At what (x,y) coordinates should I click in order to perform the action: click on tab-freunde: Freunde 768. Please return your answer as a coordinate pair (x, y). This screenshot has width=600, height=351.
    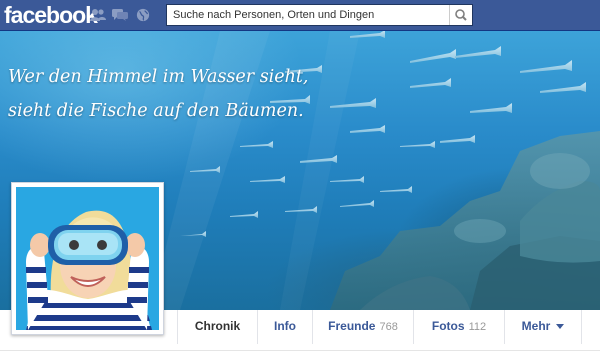
    Looking at the image, I should click on (362, 327).